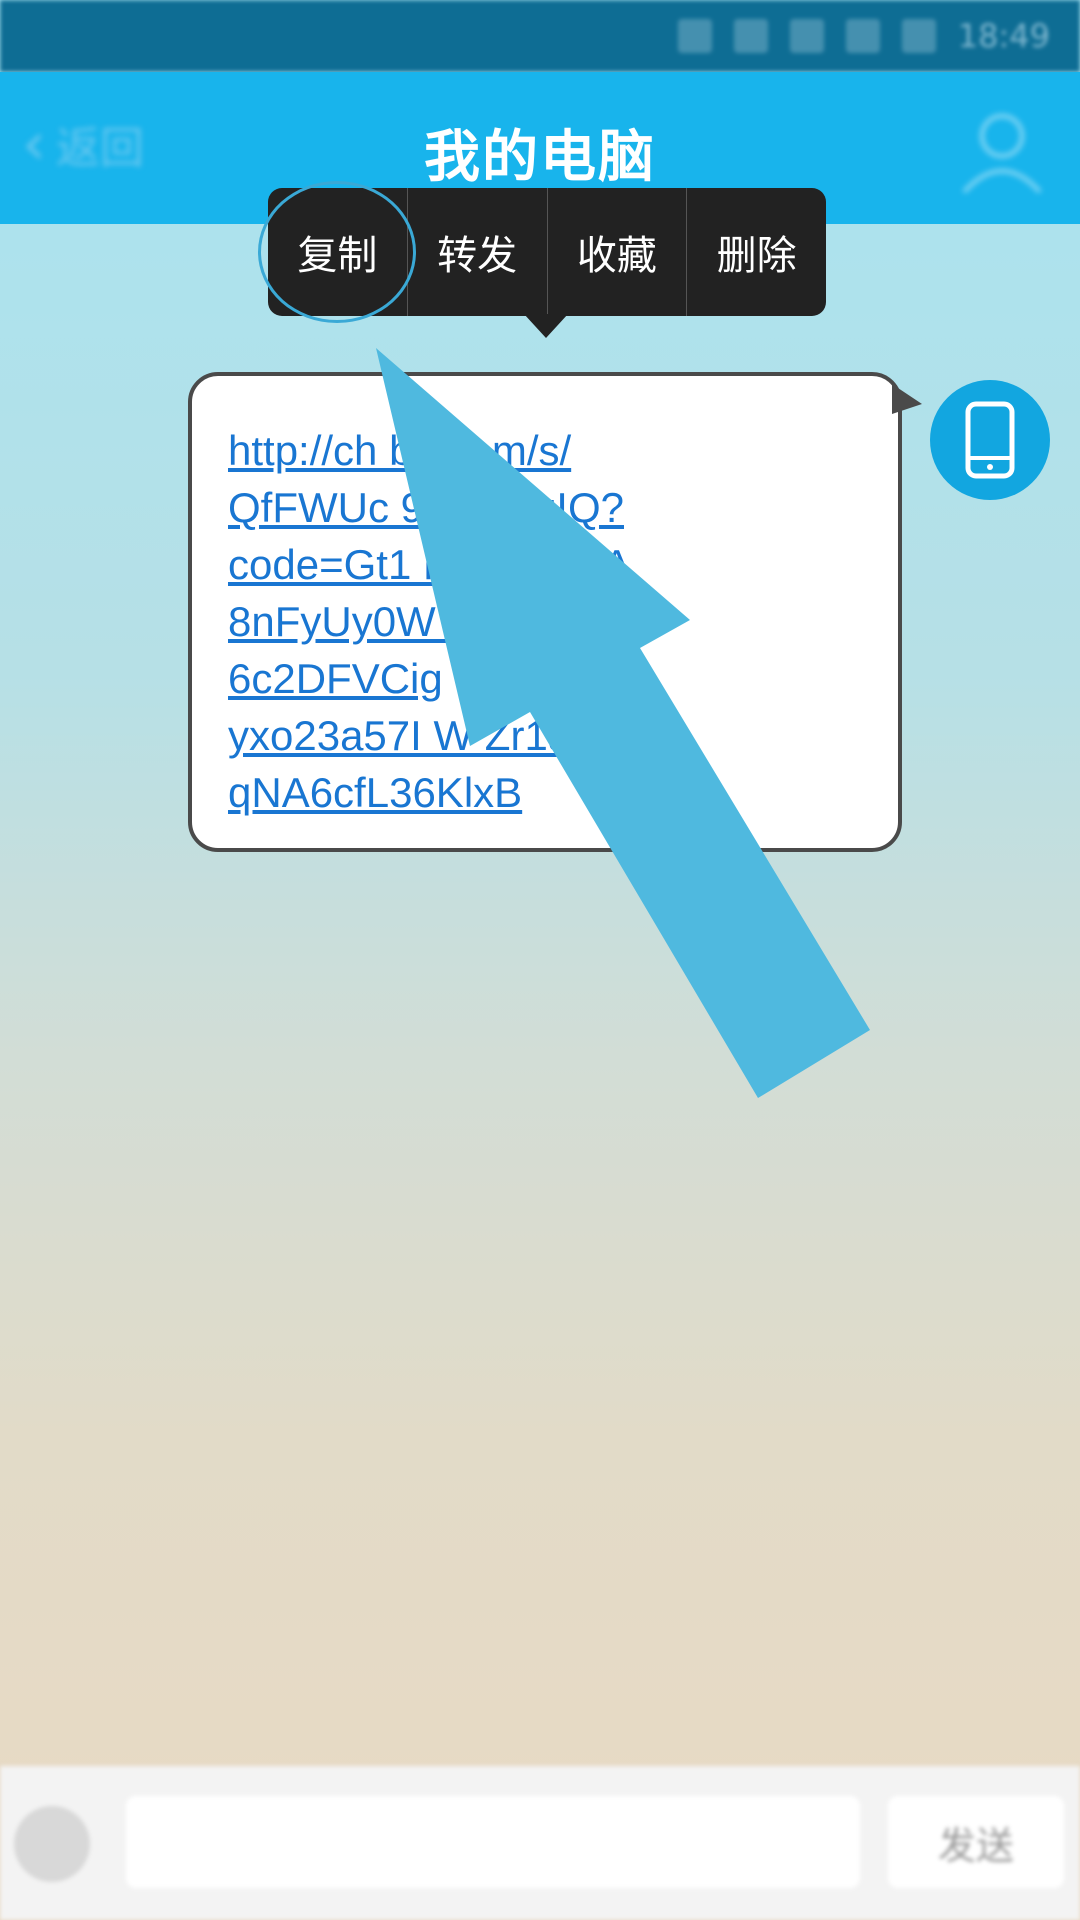  What do you see at coordinates (52, 1844) in the screenshot?
I see `plus-icon` at bounding box center [52, 1844].